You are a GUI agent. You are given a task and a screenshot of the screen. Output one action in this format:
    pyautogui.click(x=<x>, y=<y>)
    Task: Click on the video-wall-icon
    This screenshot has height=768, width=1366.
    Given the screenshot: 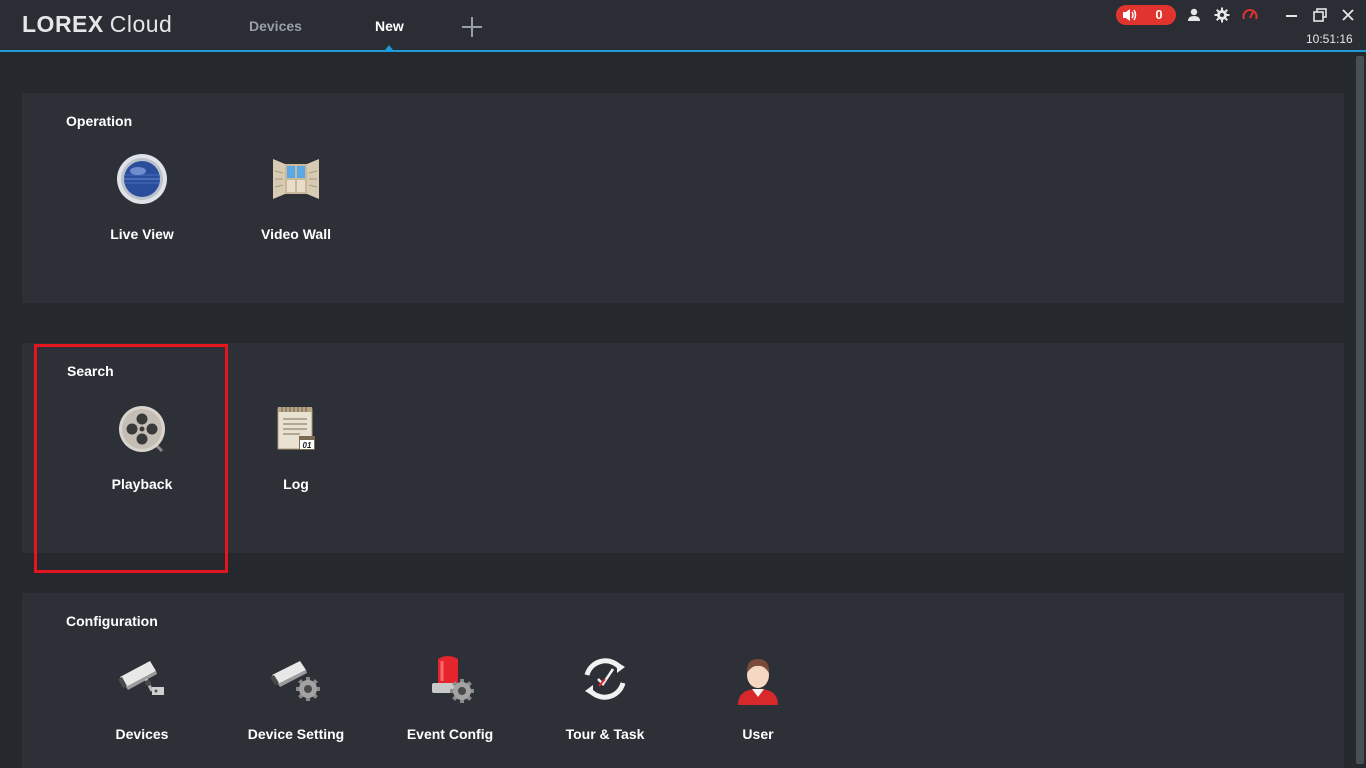 What is the action you would take?
    pyautogui.click(x=296, y=179)
    